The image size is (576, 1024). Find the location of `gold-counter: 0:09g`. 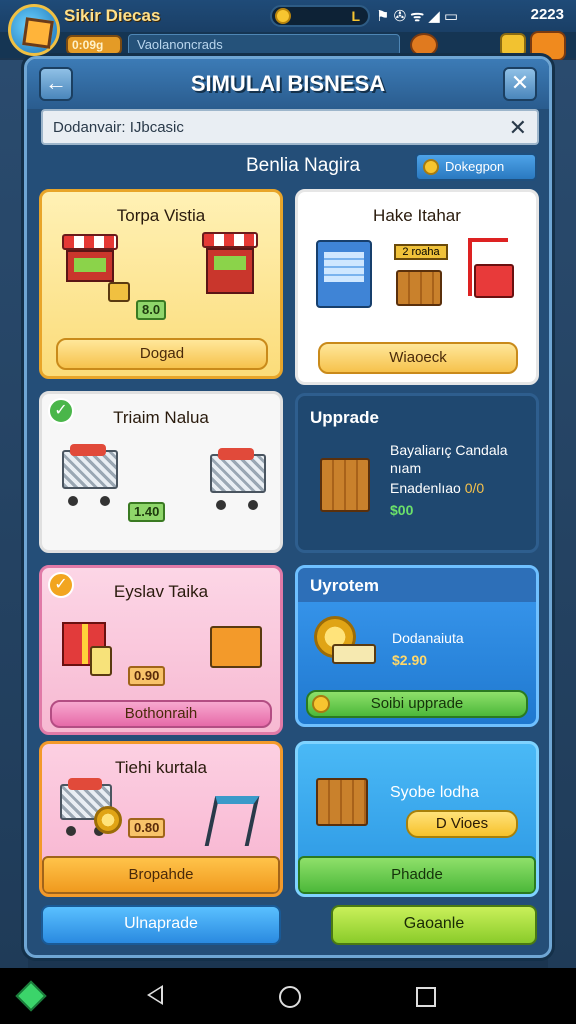

gold-counter: 0:09g is located at coordinates (94, 45).